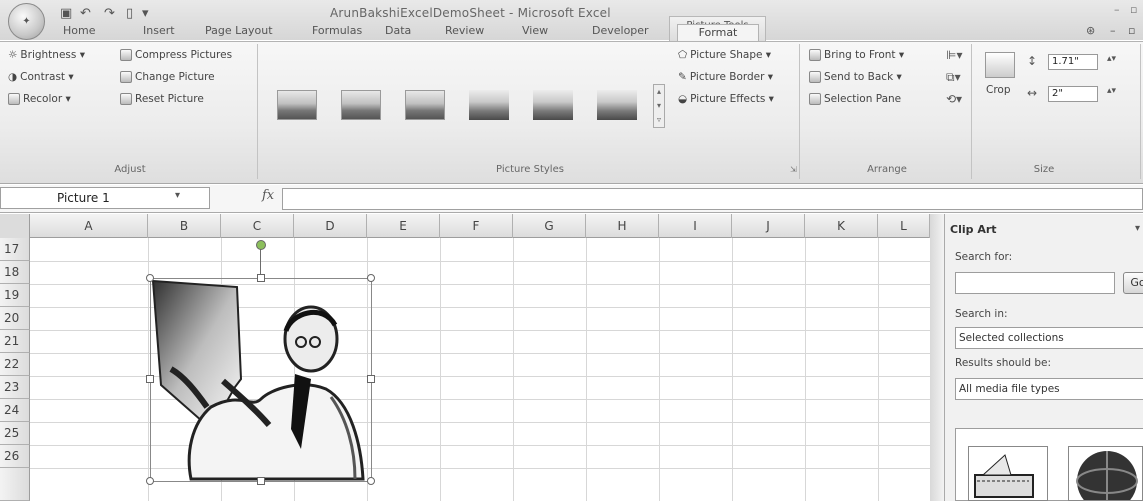 The image size is (1143, 501). I want to click on contrast-button: ◑ Contrast ▾, so click(41, 77).